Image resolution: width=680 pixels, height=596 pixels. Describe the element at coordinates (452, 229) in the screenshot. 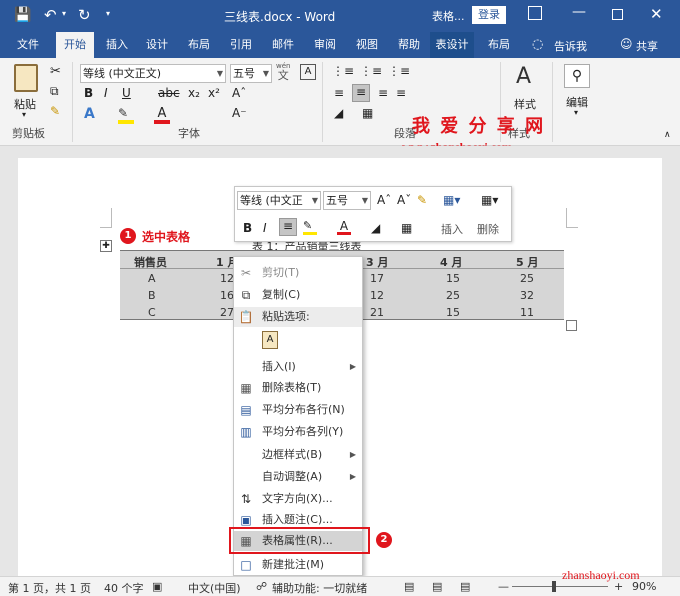

I see `insert-button: 插入` at that location.